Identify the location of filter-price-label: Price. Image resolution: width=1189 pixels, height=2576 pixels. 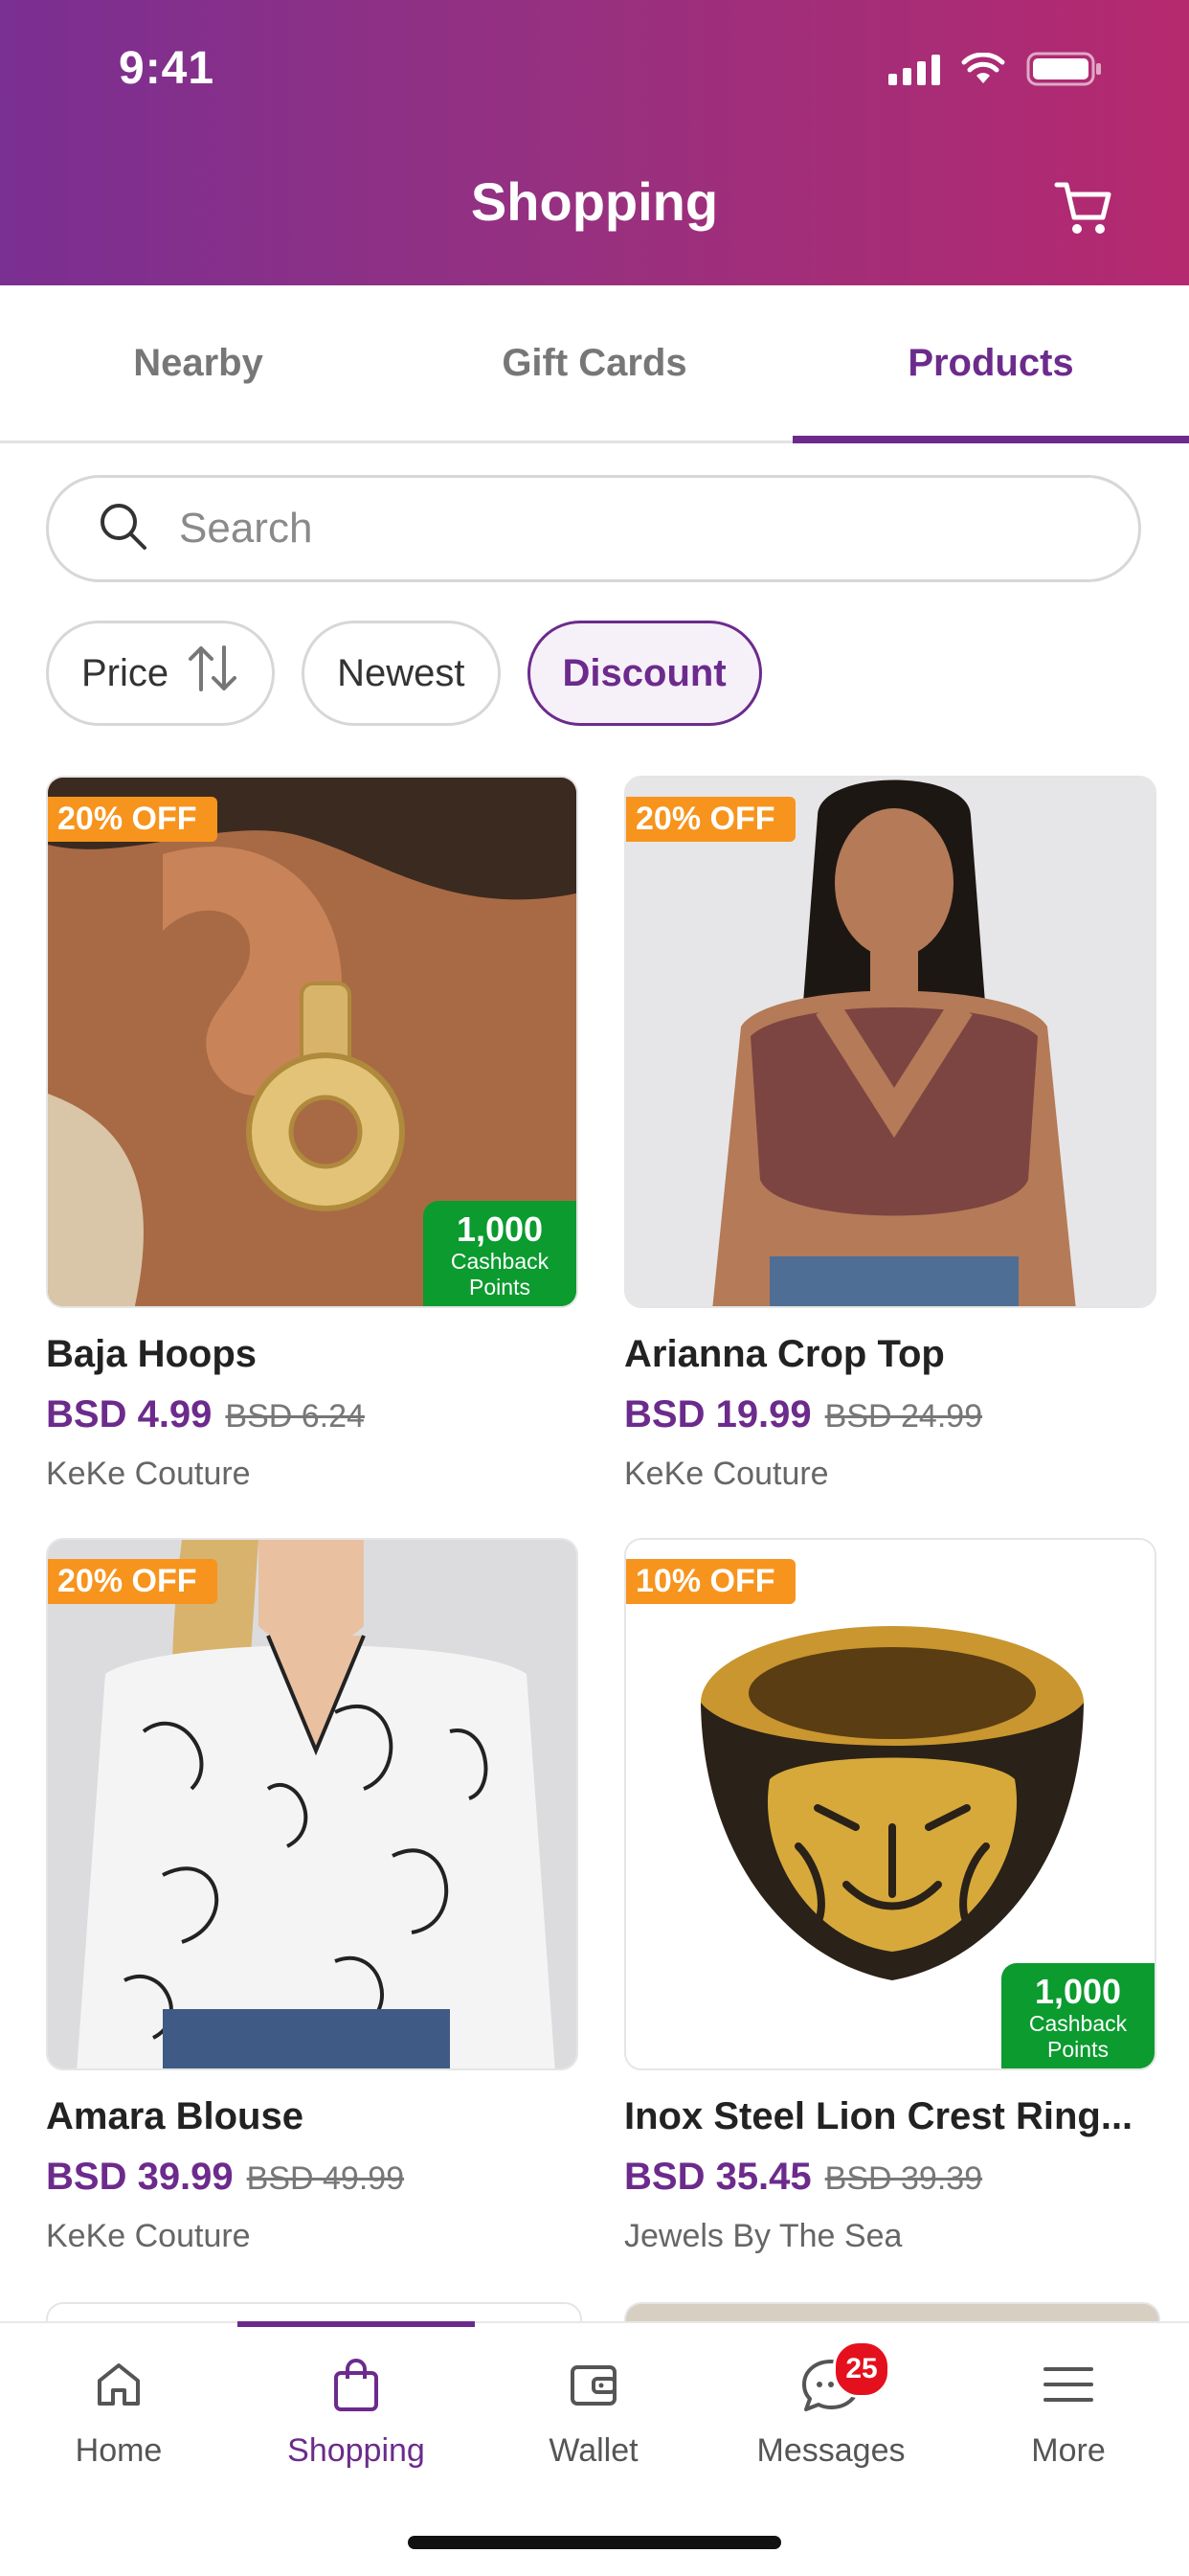
(125, 672).